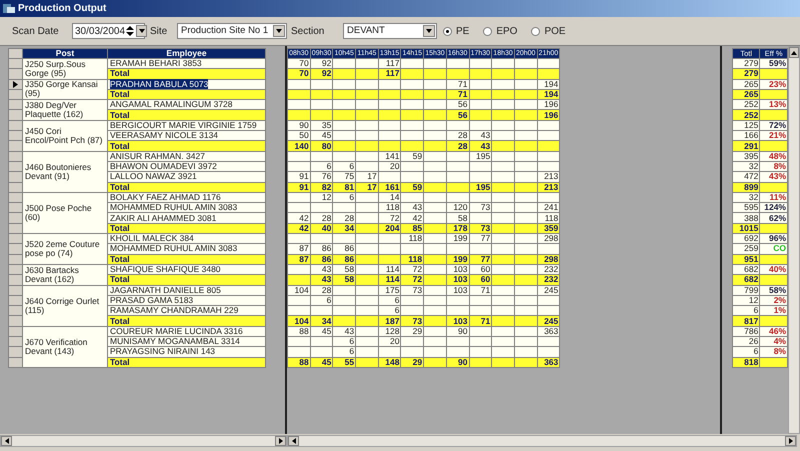 This screenshot has width=800, height=451. Describe the element at coordinates (65, 213) in the screenshot. I see `post-cell: J500 Pose Poche (60)` at that location.